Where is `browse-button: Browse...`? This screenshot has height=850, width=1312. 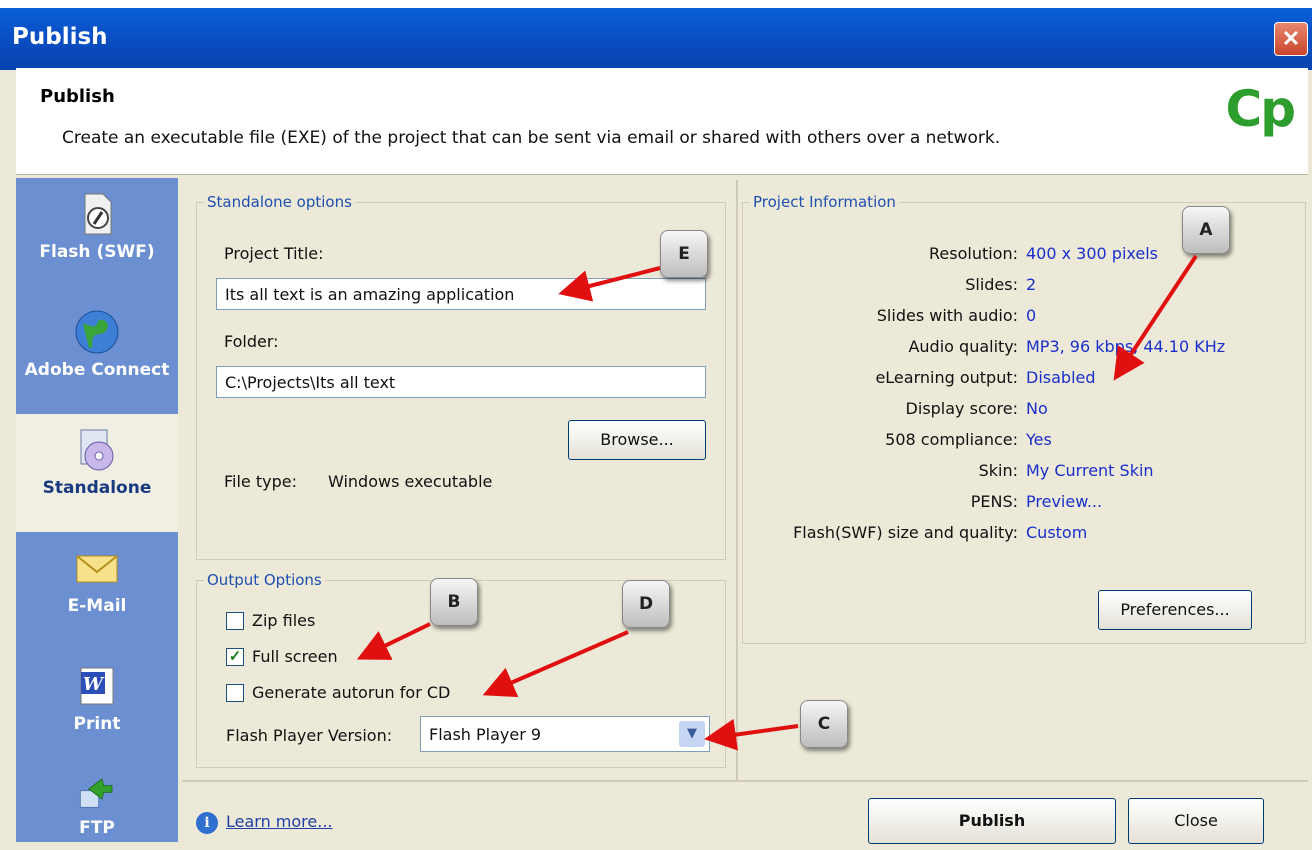 browse-button: Browse... is located at coordinates (637, 440).